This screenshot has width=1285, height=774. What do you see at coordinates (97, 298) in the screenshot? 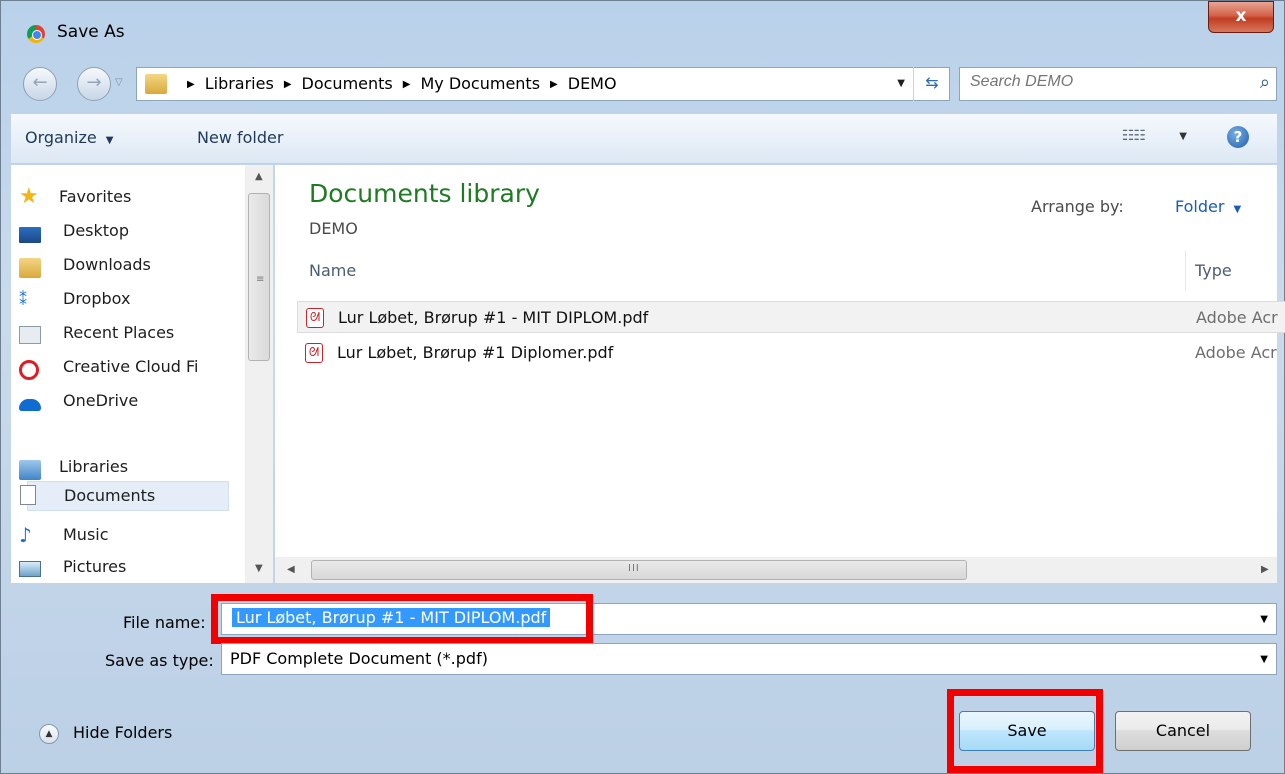
I see `sidebar-label: Dropbox` at bounding box center [97, 298].